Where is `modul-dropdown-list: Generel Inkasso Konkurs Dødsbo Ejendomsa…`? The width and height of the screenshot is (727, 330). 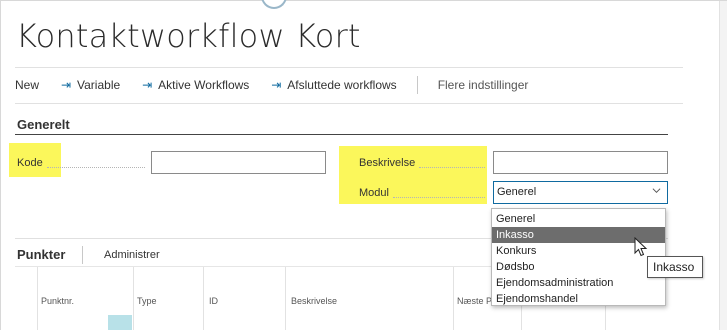
modul-dropdown-list: Generel Inkasso Konkurs Dødsbo Ejendomsa… is located at coordinates (578, 257).